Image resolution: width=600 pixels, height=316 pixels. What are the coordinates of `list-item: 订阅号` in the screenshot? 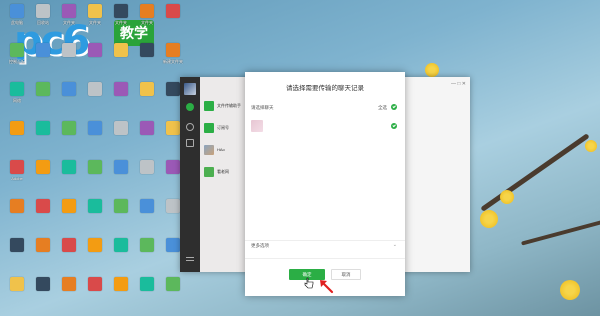 It's located at (224, 129).